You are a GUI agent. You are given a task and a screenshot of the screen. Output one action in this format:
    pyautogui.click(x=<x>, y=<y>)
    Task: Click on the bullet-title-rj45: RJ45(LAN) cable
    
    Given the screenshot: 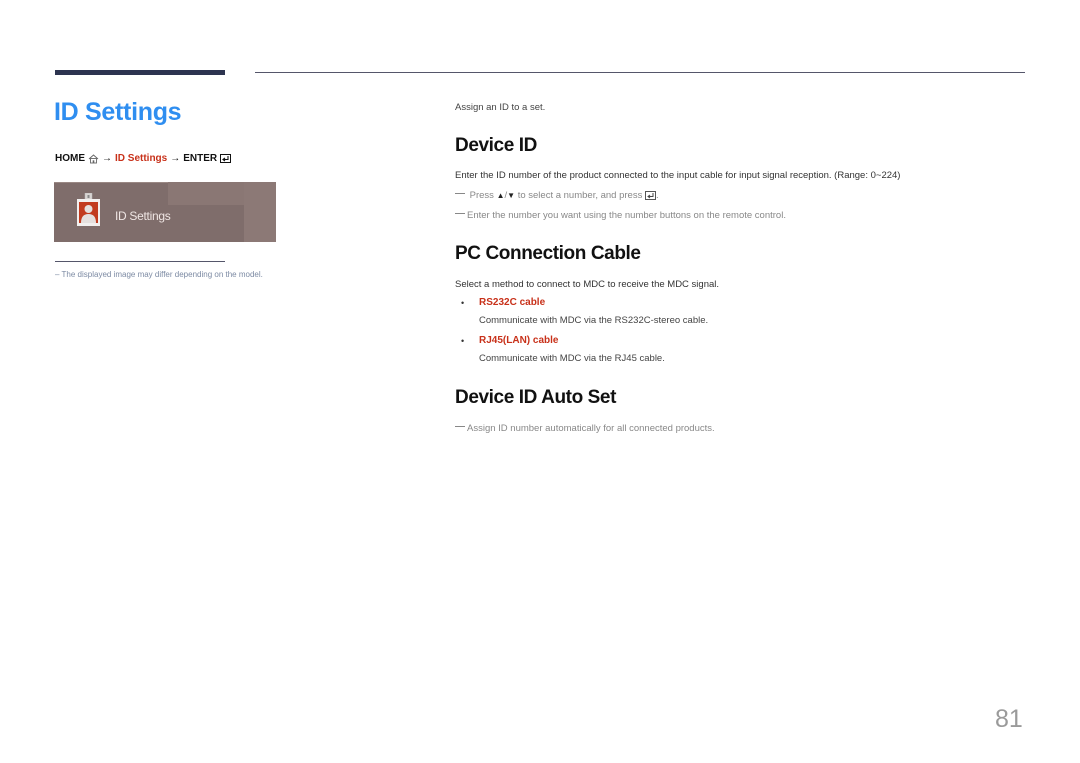 What is the action you would take?
    pyautogui.click(x=519, y=340)
    